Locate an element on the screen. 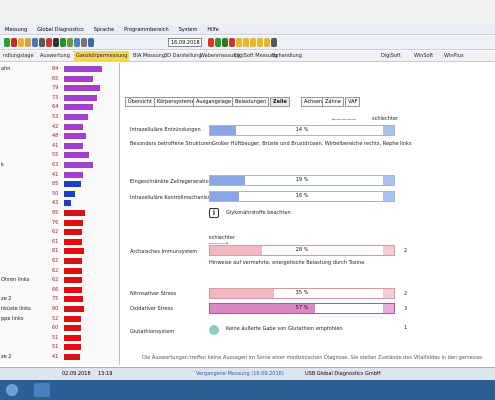 Image resolution: width=495 pixels, height=400 pixels. nav-ndlungslage: ndlungslage is located at coordinates (18, 56).